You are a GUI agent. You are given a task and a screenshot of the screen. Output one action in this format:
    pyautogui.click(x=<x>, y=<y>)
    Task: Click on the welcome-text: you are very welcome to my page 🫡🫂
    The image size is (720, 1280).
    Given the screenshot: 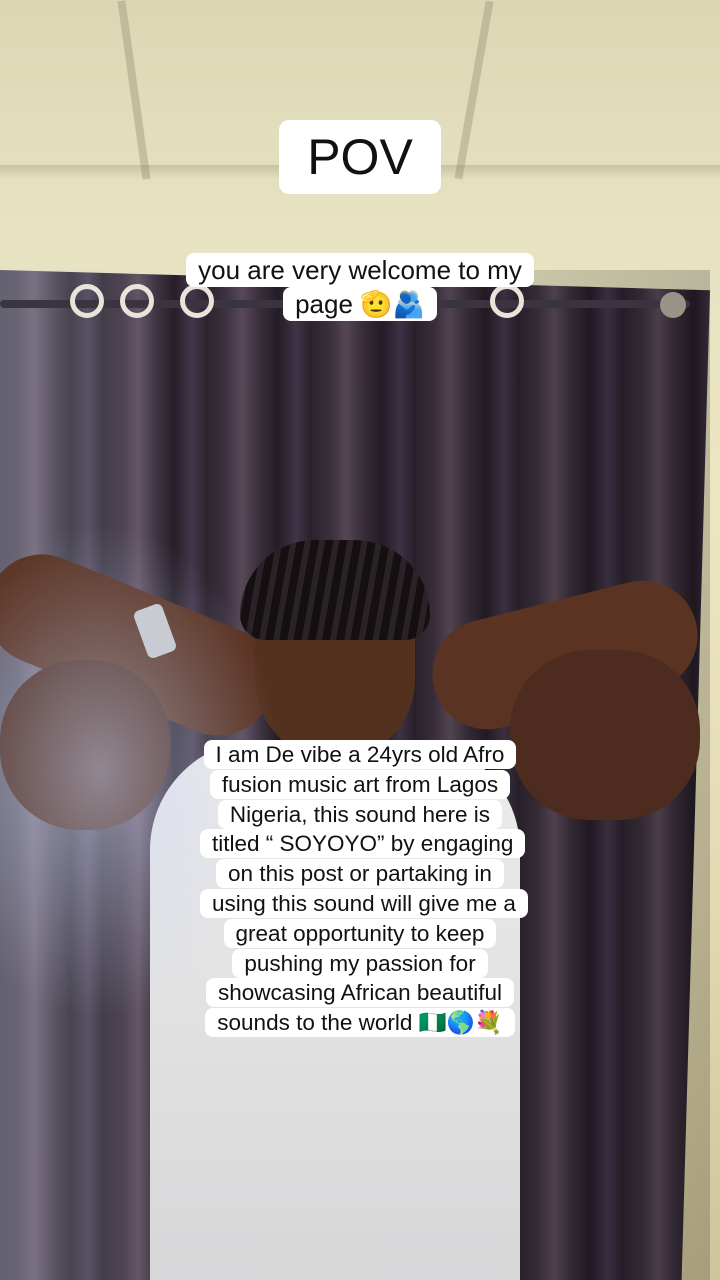 What is the action you would take?
    pyautogui.click(x=360, y=287)
    